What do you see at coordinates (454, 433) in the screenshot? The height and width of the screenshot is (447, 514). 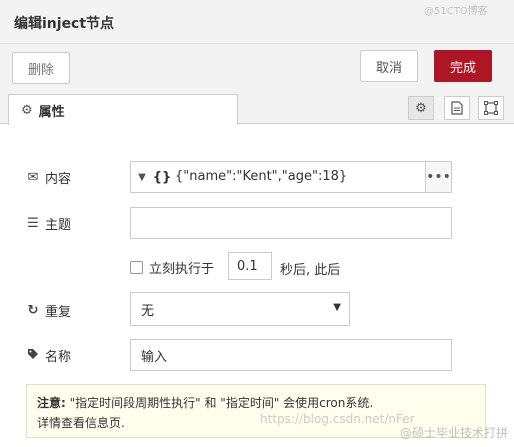 I see `watermark-brand: @硕士毕业技术打拼` at bounding box center [454, 433].